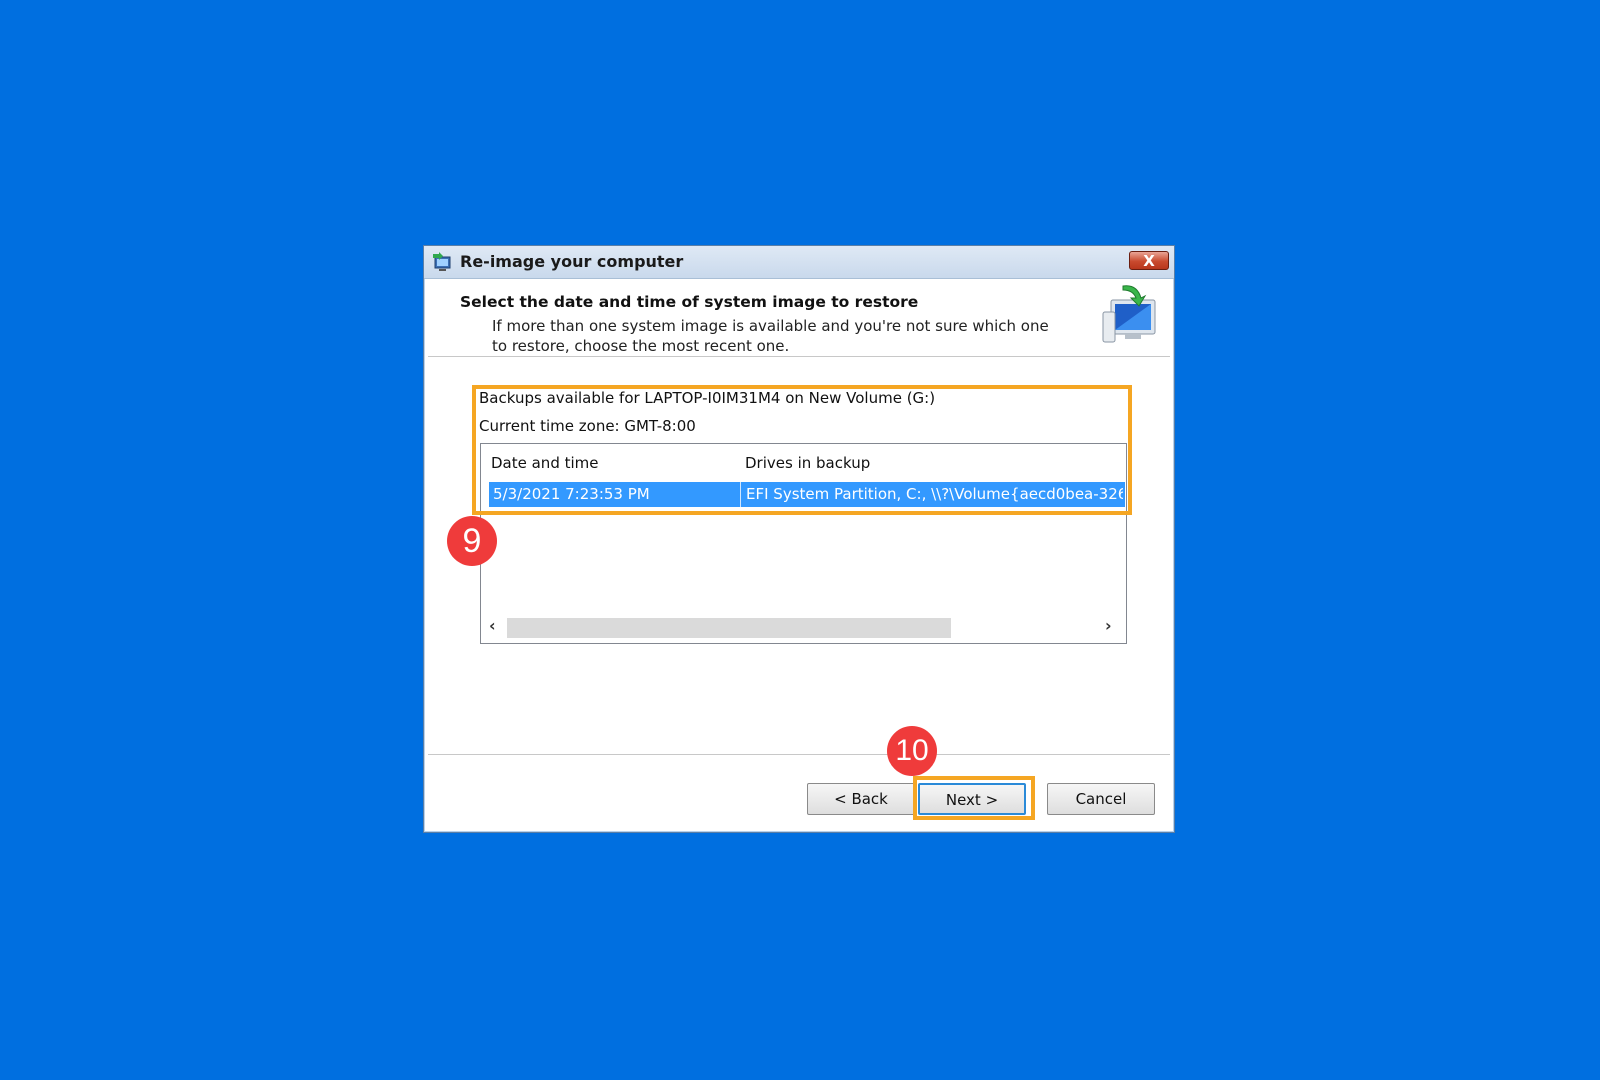  What do you see at coordinates (861, 799) in the screenshot?
I see `back-button: < Back` at bounding box center [861, 799].